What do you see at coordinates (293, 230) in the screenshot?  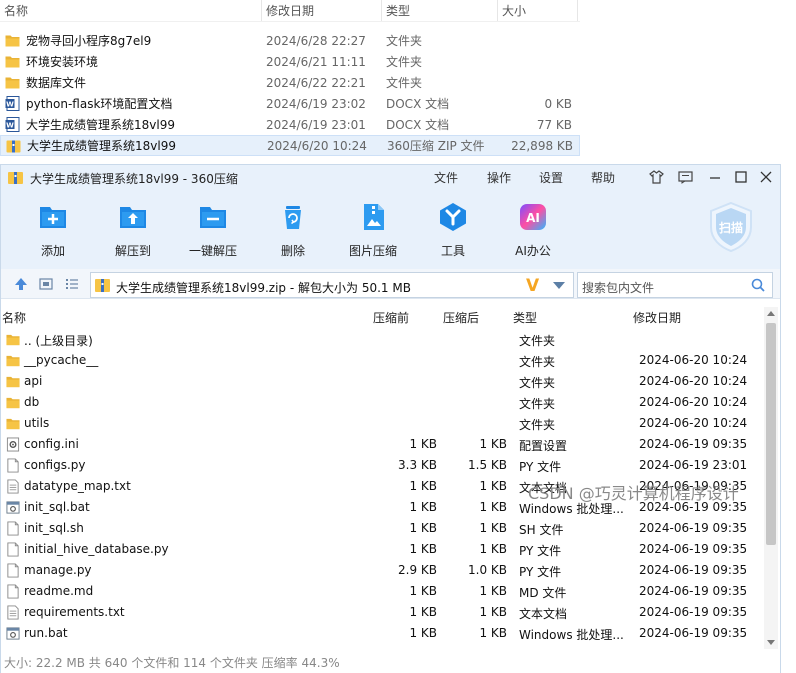 I see `delete-button: 删除` at bounding box center [293, 230].